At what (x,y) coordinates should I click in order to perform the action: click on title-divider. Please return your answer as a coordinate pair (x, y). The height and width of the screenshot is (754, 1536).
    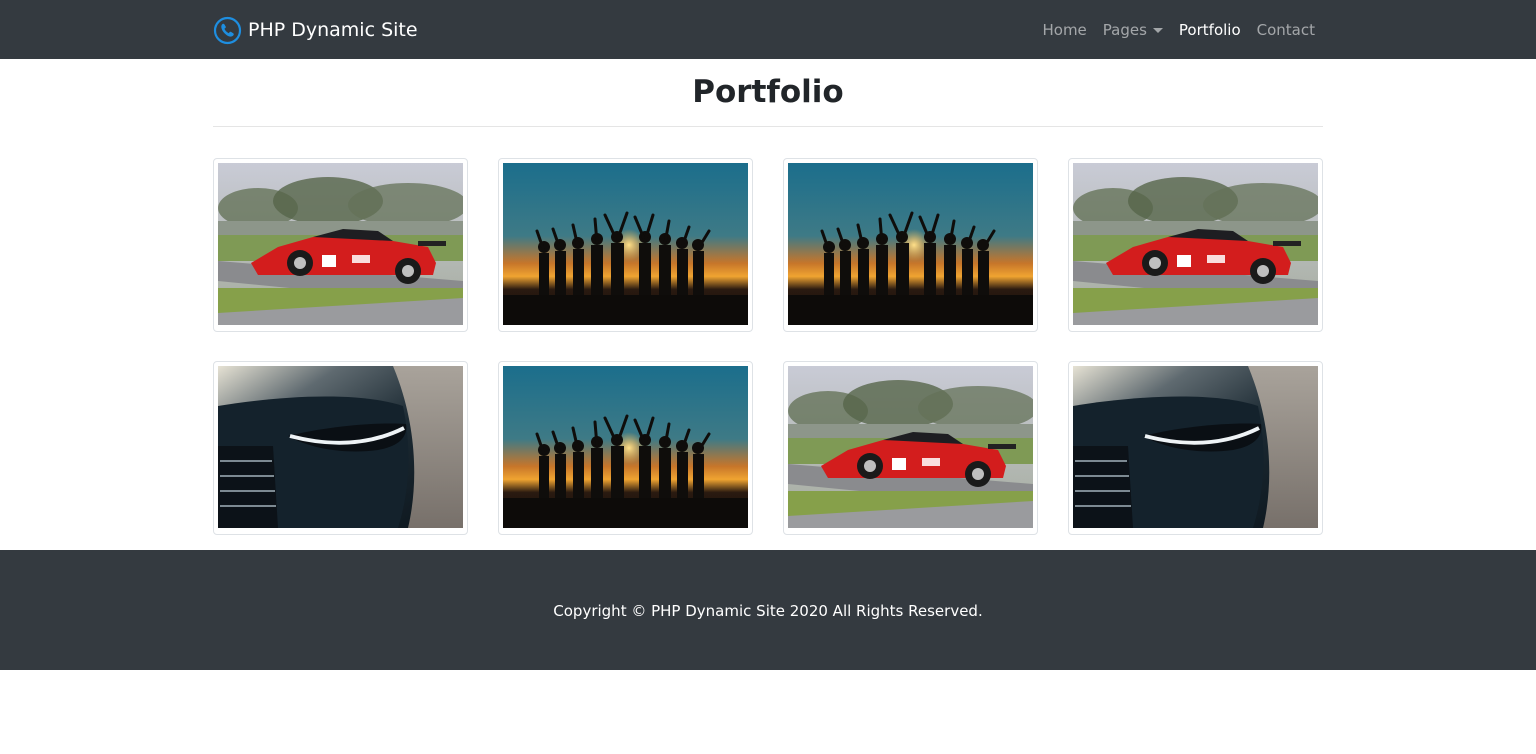
    Looking at the image, I should click on (768, 126).